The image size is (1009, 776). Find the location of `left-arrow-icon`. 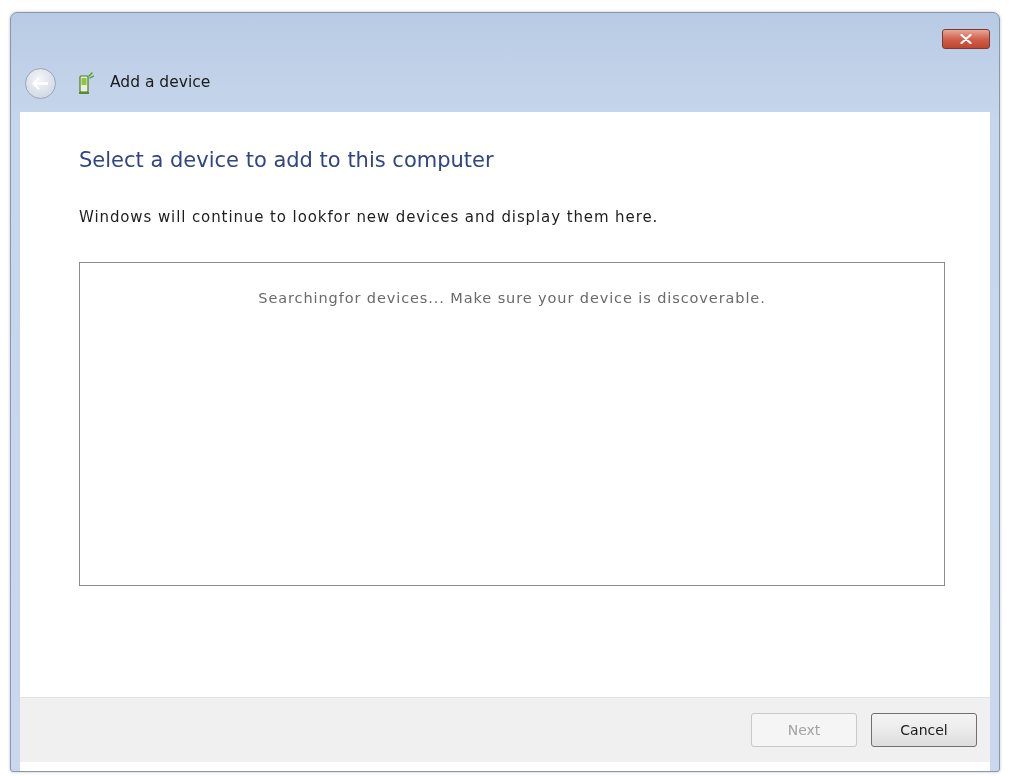

left-arrow-icon is located at coordinates (40, 83).